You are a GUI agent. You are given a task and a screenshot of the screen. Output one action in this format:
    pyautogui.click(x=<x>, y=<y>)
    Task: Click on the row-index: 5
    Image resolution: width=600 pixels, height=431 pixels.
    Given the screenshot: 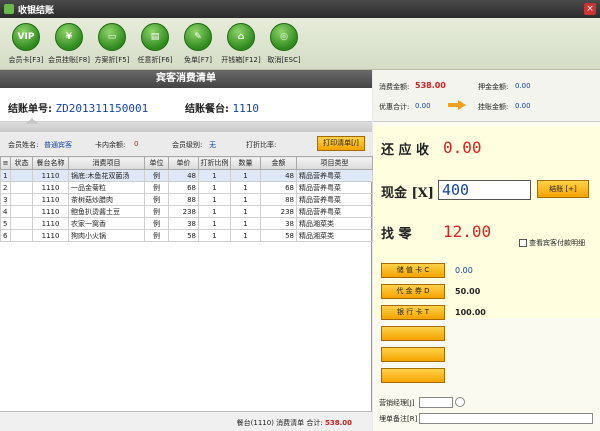 What is the action you would take?
    pyautogui.click(x=5, y=223)
    